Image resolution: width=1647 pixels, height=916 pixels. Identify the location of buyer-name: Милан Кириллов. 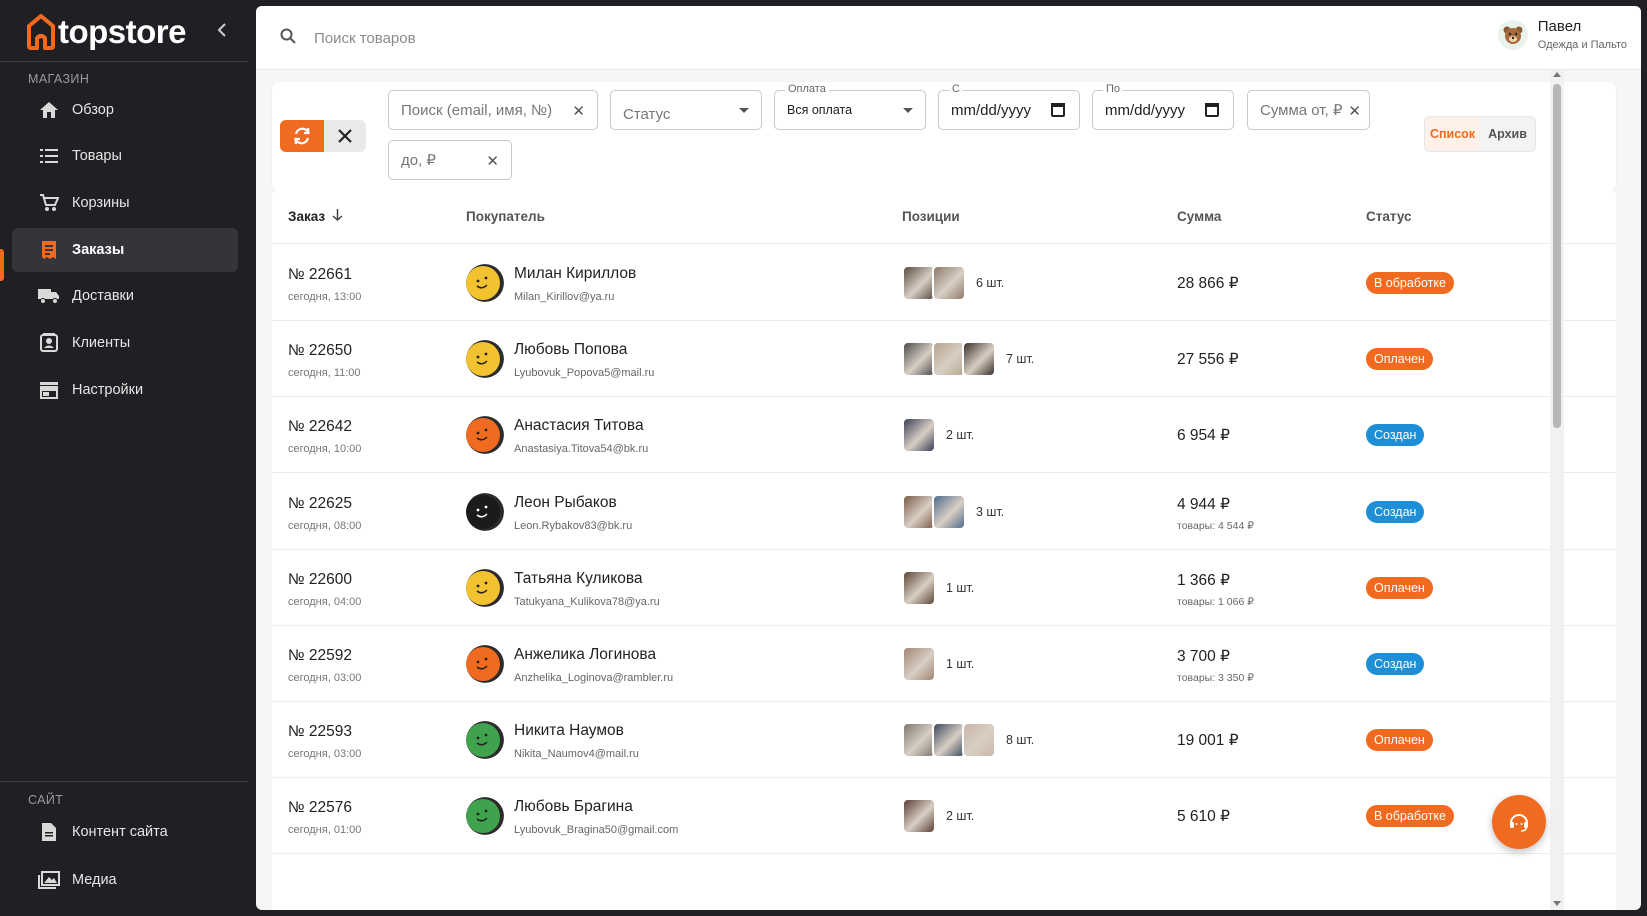
(575, 274).